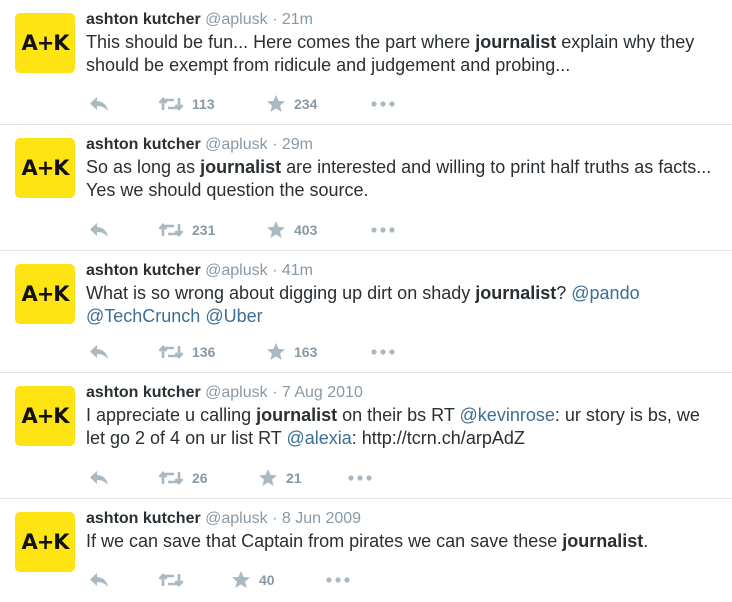 The height and width of the screenshot is (602, 732). I want to click on timestamp: 8 Jun 2009, so click(321, 518).